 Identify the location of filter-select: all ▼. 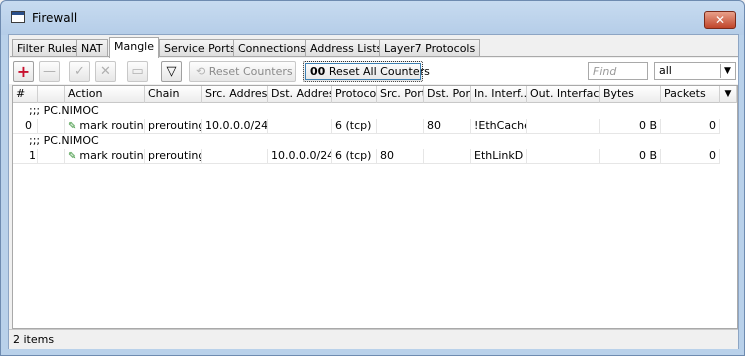
(695, 71).